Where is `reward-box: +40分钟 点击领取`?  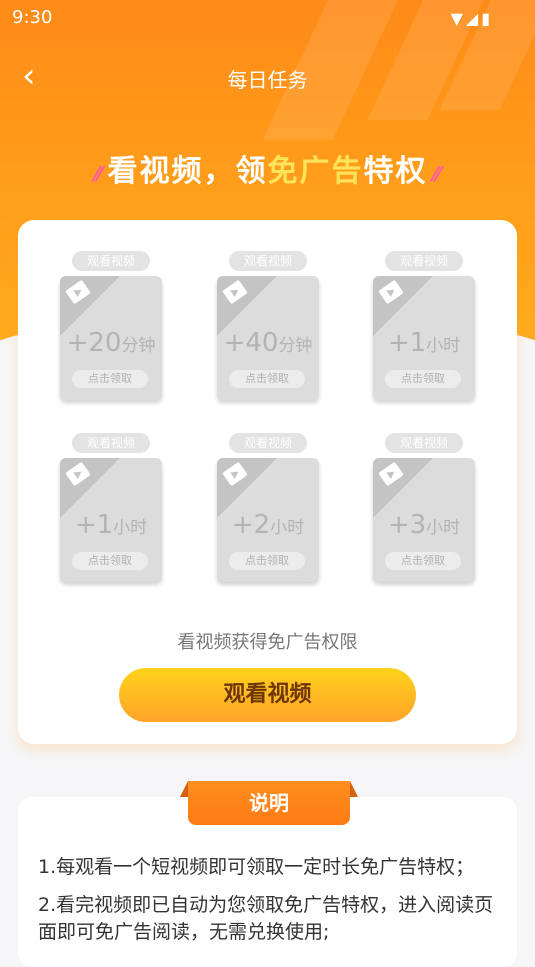 reward-box: +40分钟 点击领取 is located at coordinates (268, 338).